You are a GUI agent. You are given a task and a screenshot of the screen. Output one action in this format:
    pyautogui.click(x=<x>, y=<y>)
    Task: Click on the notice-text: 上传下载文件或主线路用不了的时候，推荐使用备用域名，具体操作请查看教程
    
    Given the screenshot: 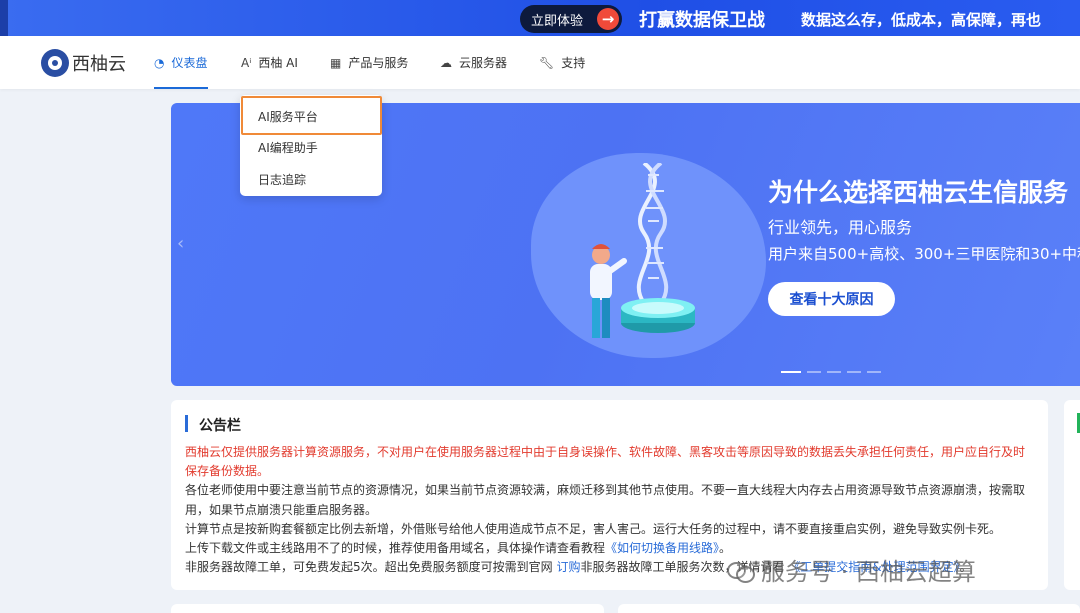 What is the action you would take?
    pyautogui.click(x=395, y=548)
    